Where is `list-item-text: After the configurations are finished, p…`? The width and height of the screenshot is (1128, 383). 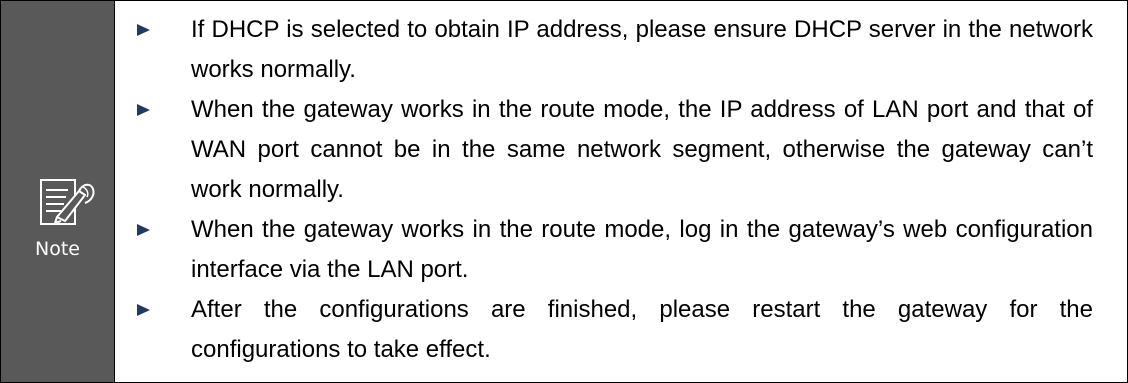 list-item-text: After the configurations are finished, p… is located at coordinates (642, 329).